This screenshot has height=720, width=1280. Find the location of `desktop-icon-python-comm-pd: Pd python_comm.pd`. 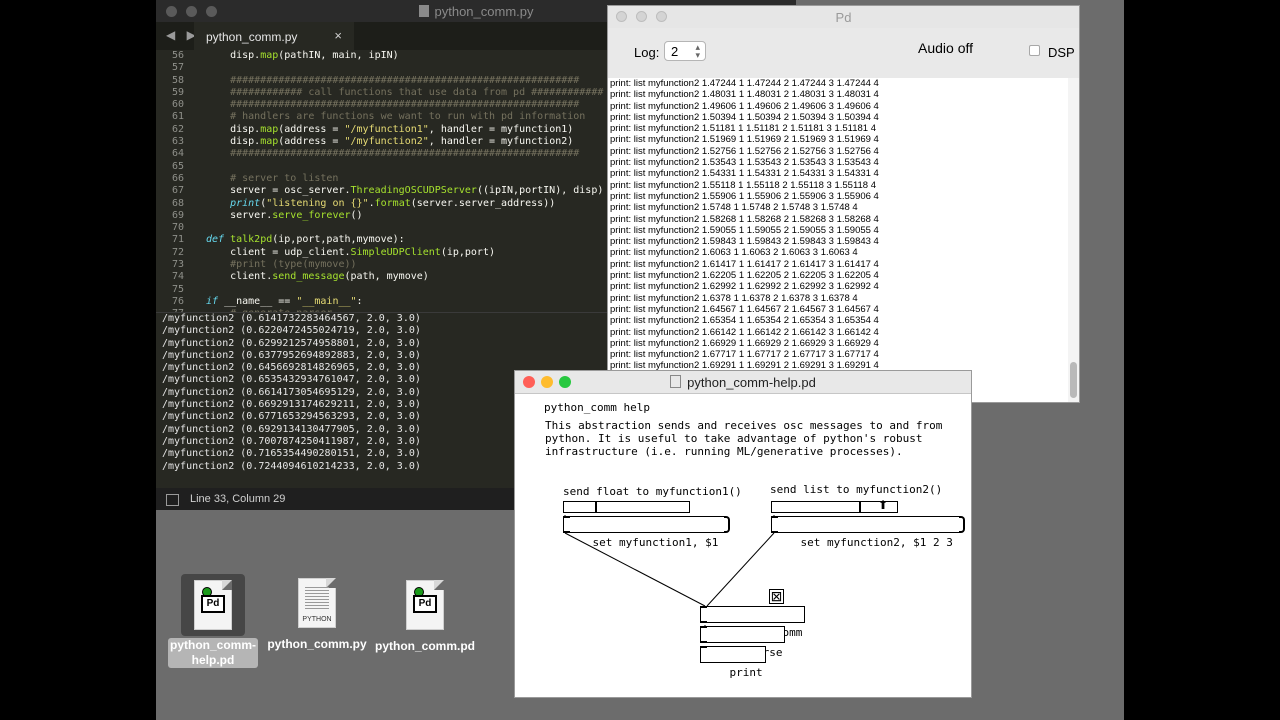

desktop-icon-python-comm-pd: Pd python_comm.pd is located at coordinates (425, 616).